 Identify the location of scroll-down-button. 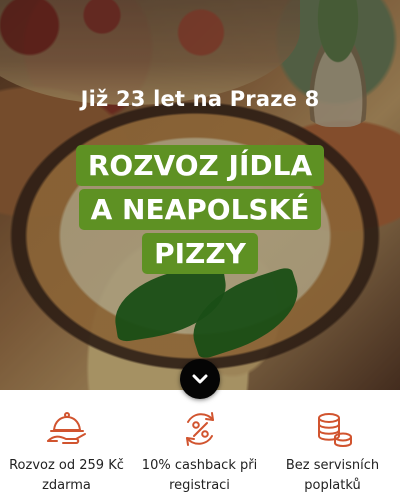
(200, 379).